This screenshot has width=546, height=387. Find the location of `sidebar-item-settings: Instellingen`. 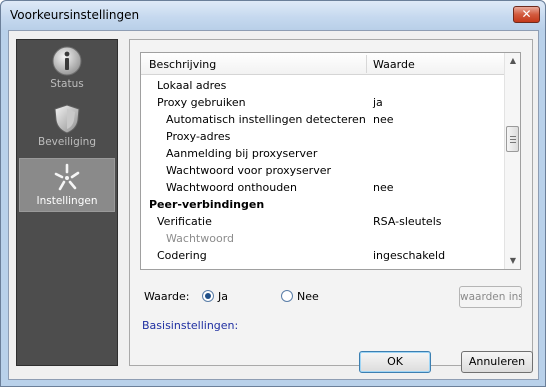

sidebar-item-settings: Instellingen is located at coordinates (67, 185).